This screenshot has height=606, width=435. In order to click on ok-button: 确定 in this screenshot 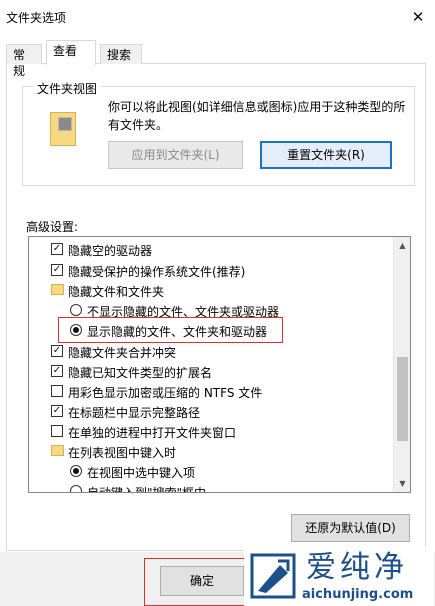, I will do `click(202, 581)`.